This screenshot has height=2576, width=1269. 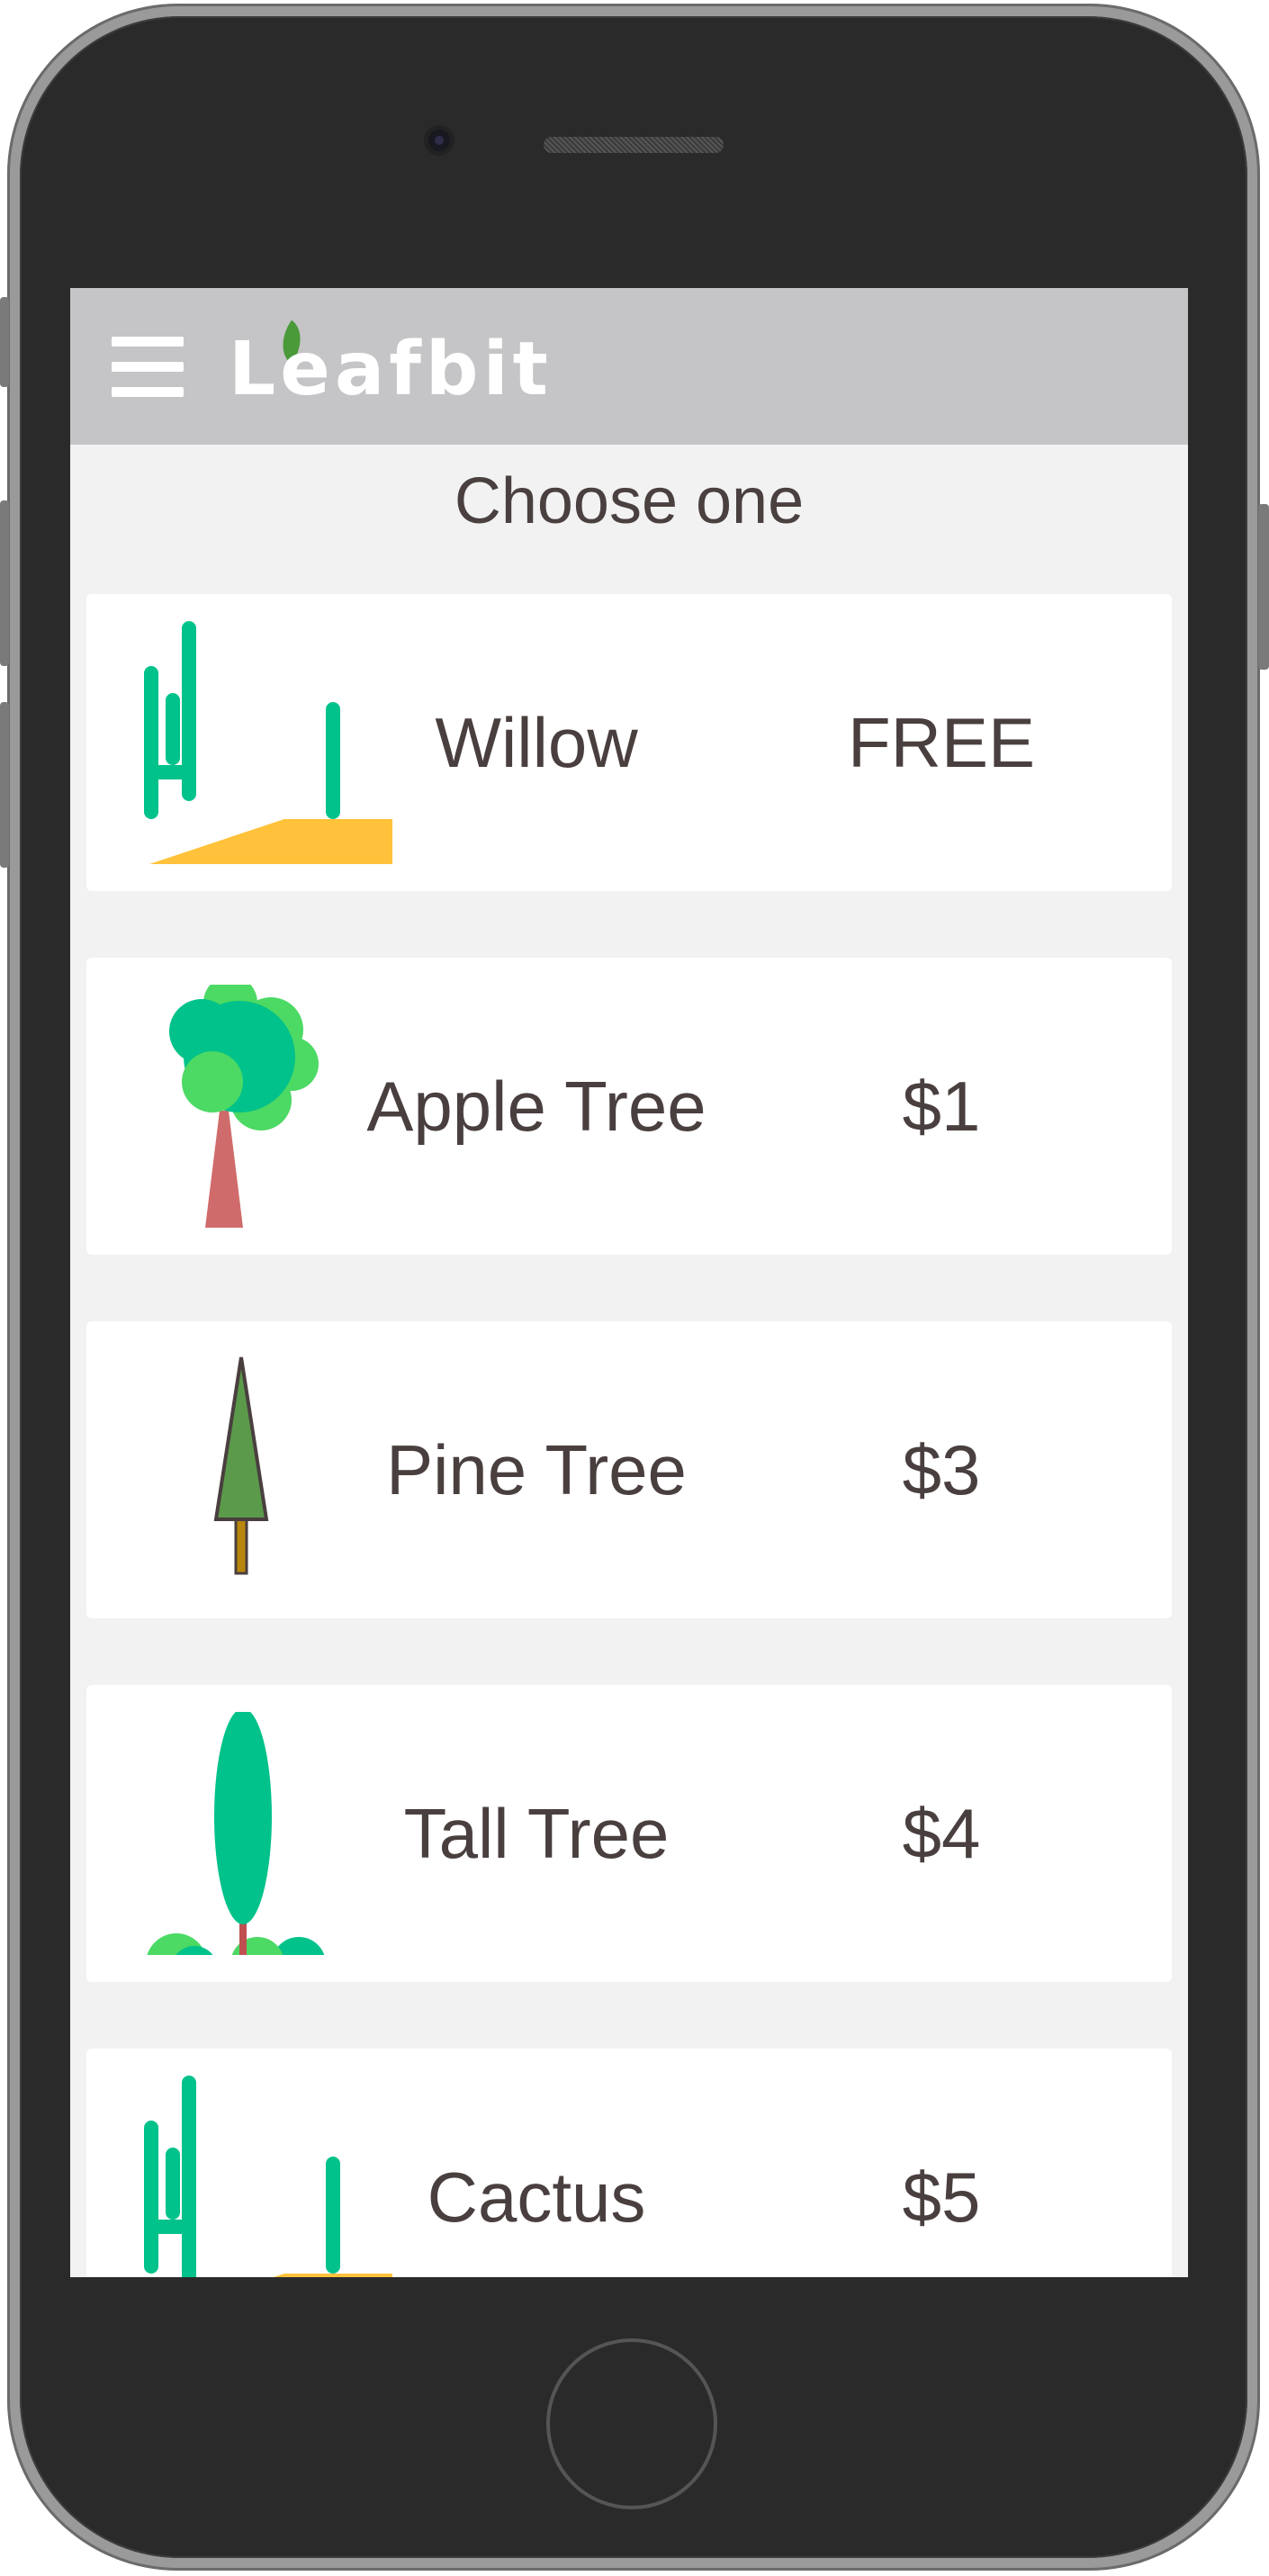 What do you see at coordinates (4, 583) in the screenshot?
I see `side-button-volume-up` at bounding box center [4, 583].